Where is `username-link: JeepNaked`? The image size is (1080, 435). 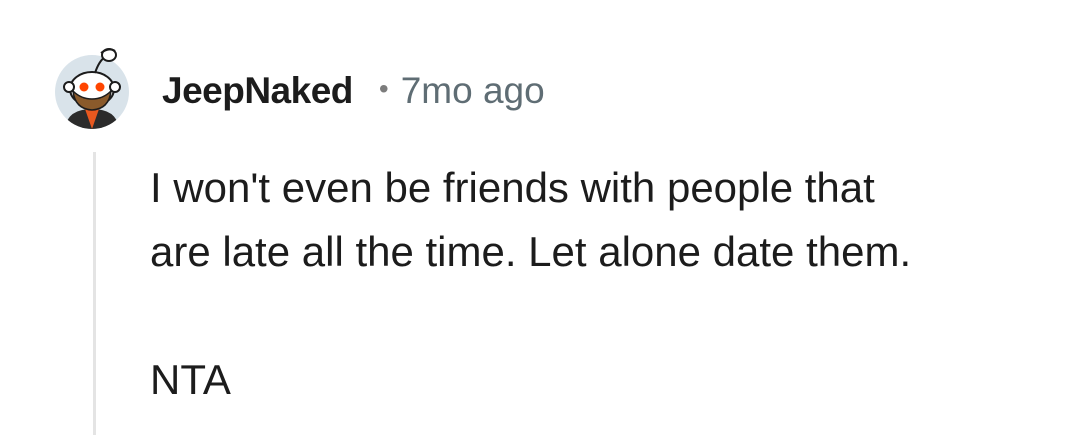
username-link: JeepNaked is located at coordinates (257, 91).